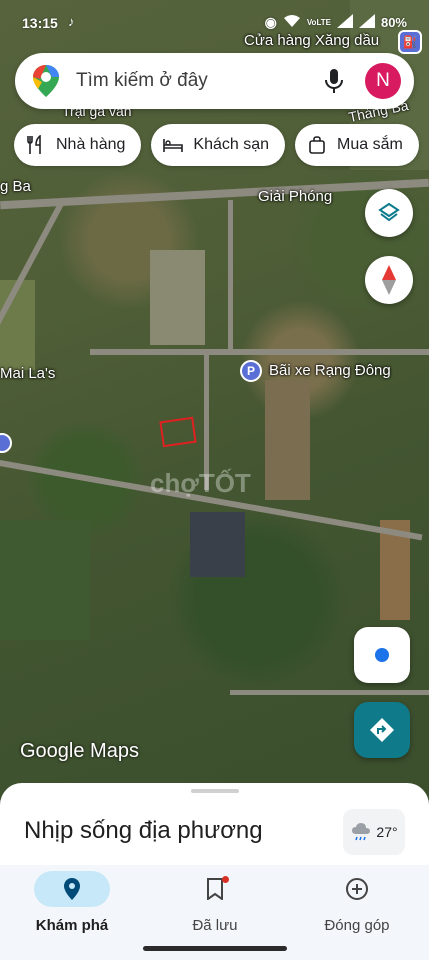 The width and height of the screenshot is (429, 960). Describe the element at coordinates (215, 925) in the screenshot. I see `nav-label: Đã lưu` at that location.